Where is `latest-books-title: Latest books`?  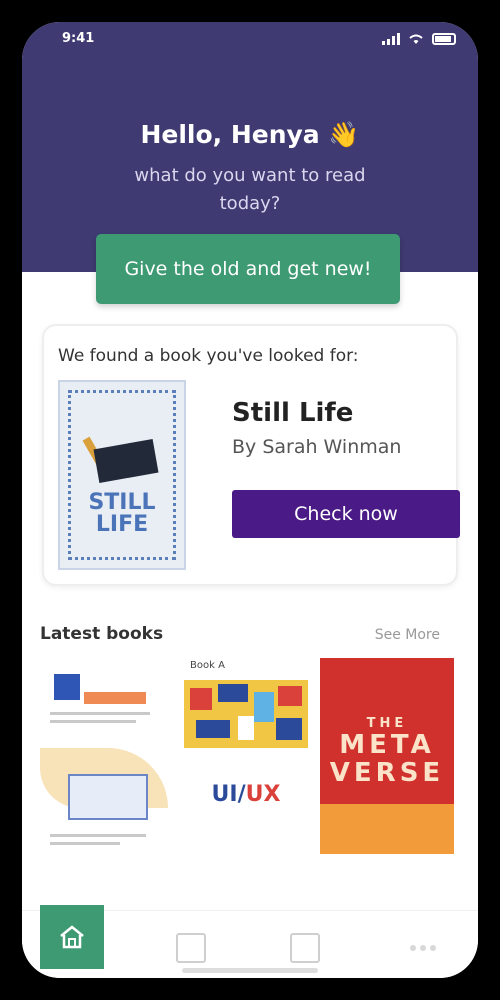 latest-books-title: Latest books is located at coordinates (102, 634).